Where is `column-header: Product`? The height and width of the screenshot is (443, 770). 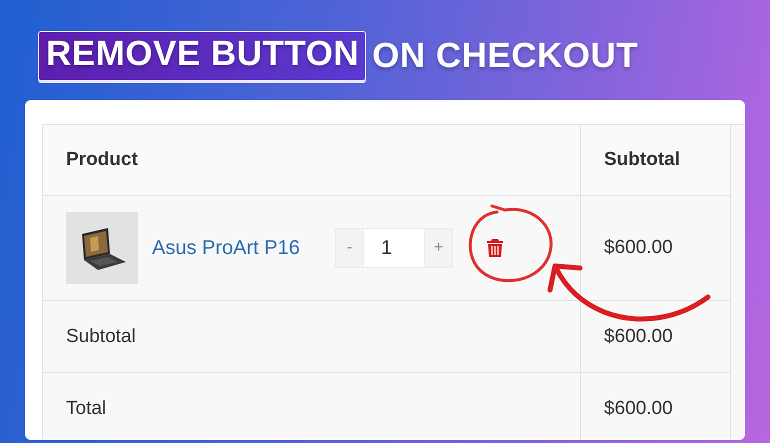 column-header: Product is located at coordinates (312, 160).